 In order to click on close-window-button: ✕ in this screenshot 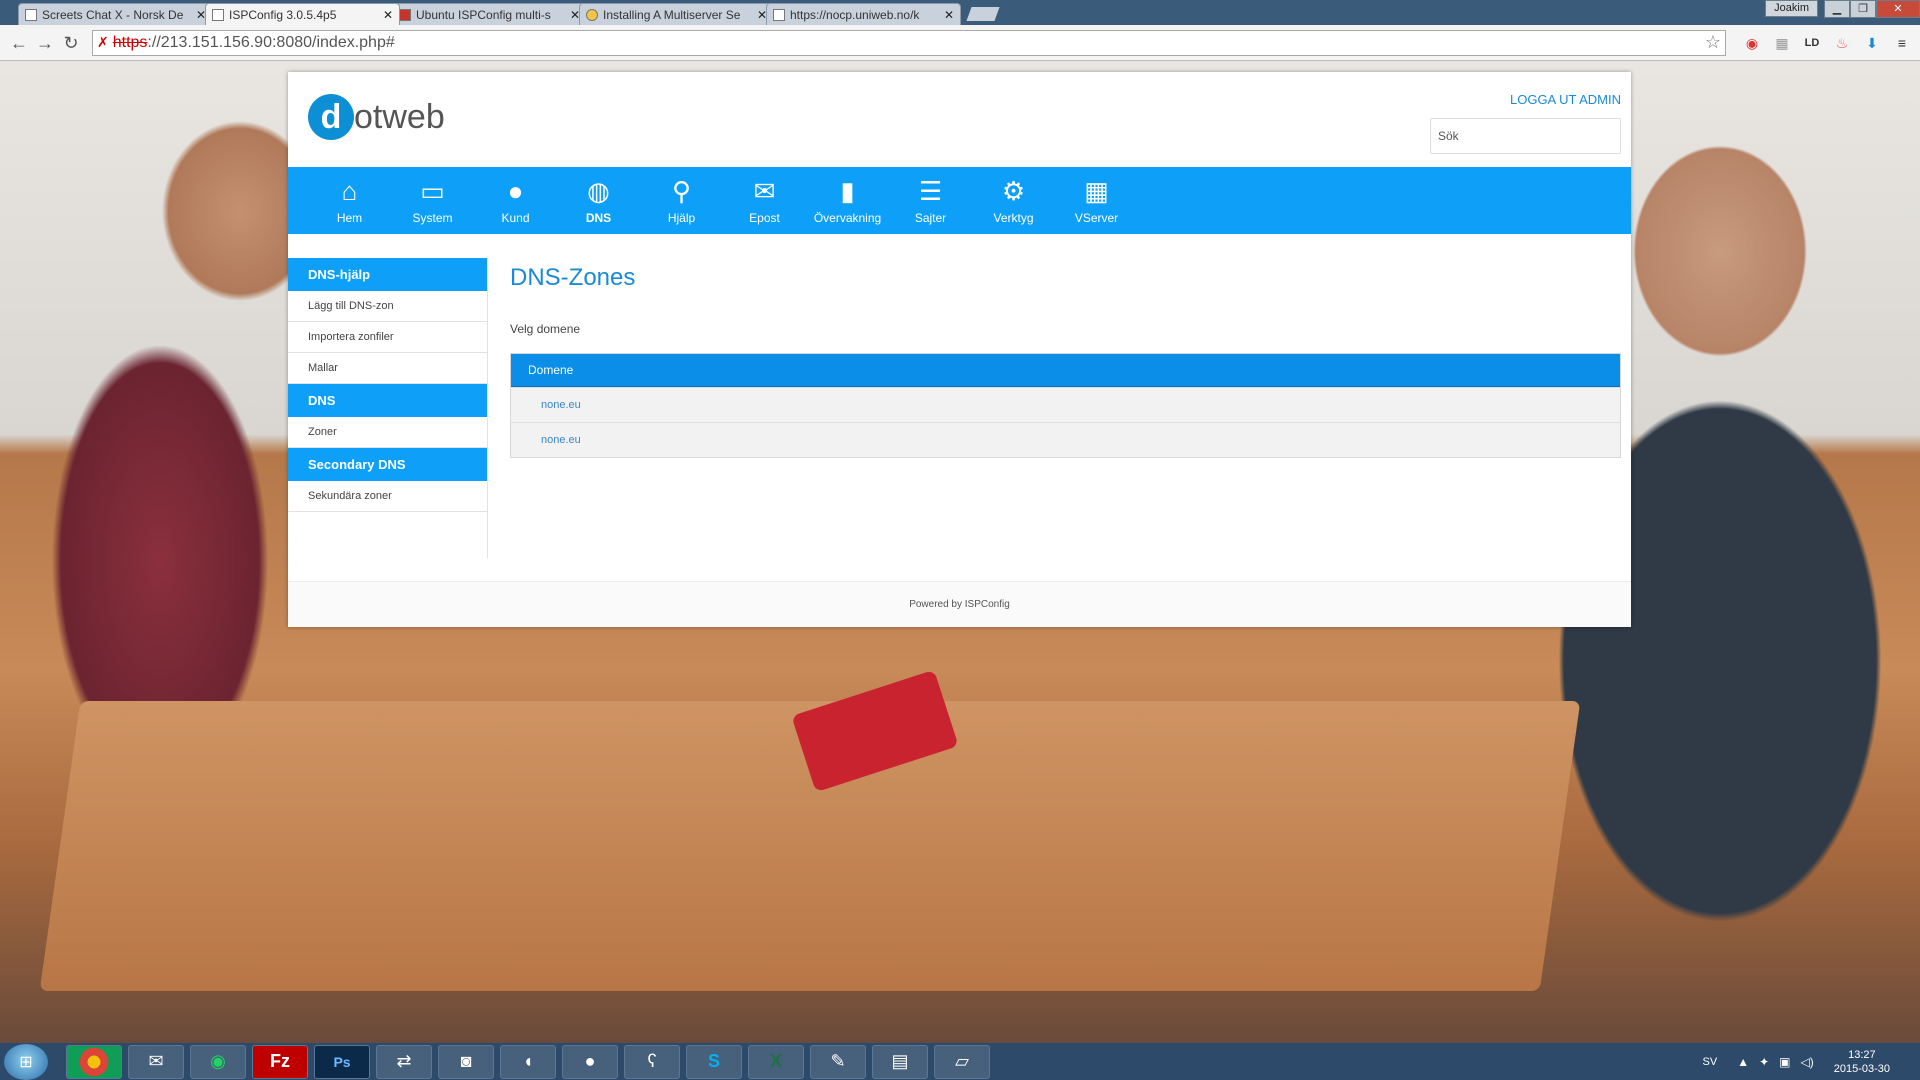, I will do `click(1898, 9)`.